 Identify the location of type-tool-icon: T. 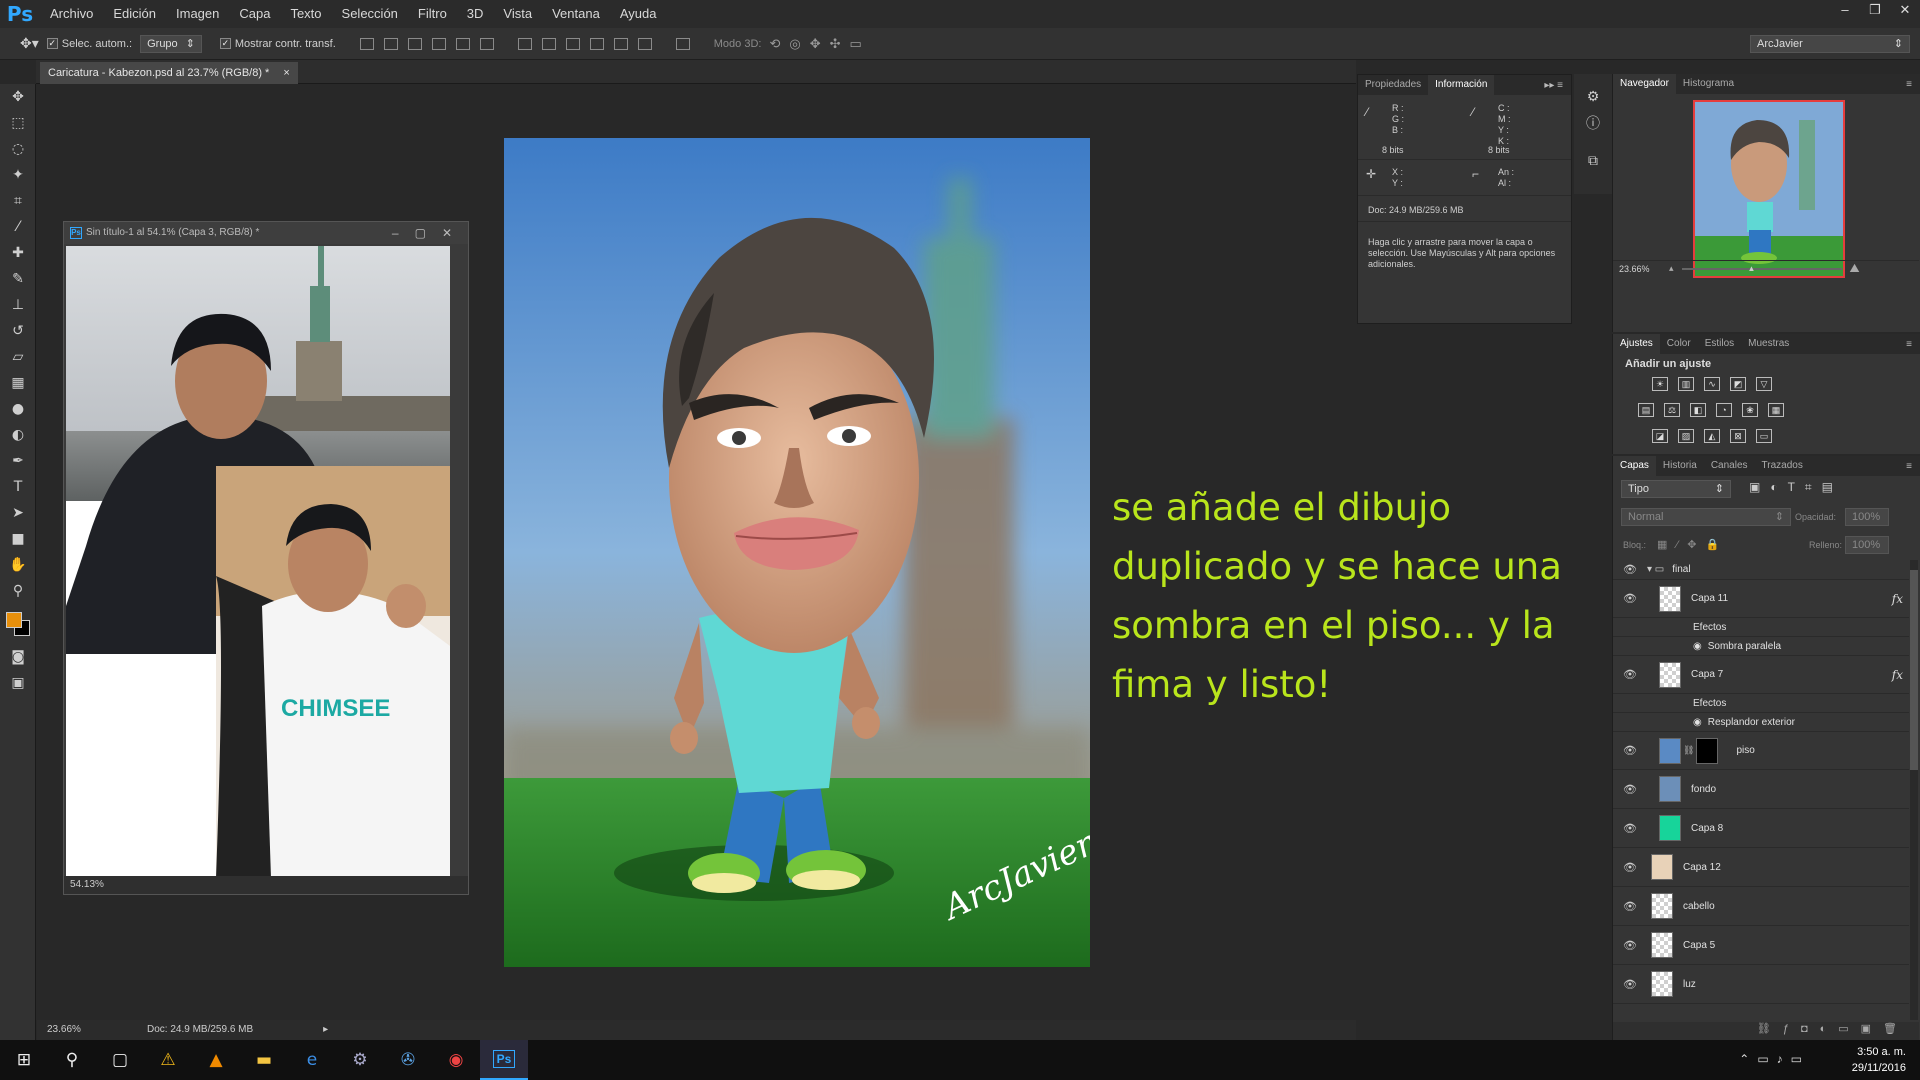
(18, 487).